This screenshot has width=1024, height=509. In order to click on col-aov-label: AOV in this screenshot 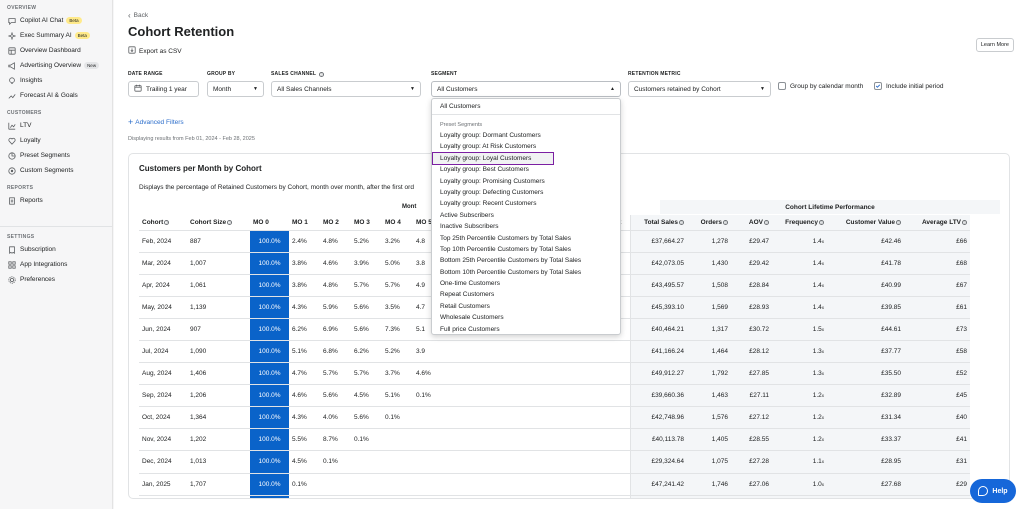, I will do `click(755, 222)`.